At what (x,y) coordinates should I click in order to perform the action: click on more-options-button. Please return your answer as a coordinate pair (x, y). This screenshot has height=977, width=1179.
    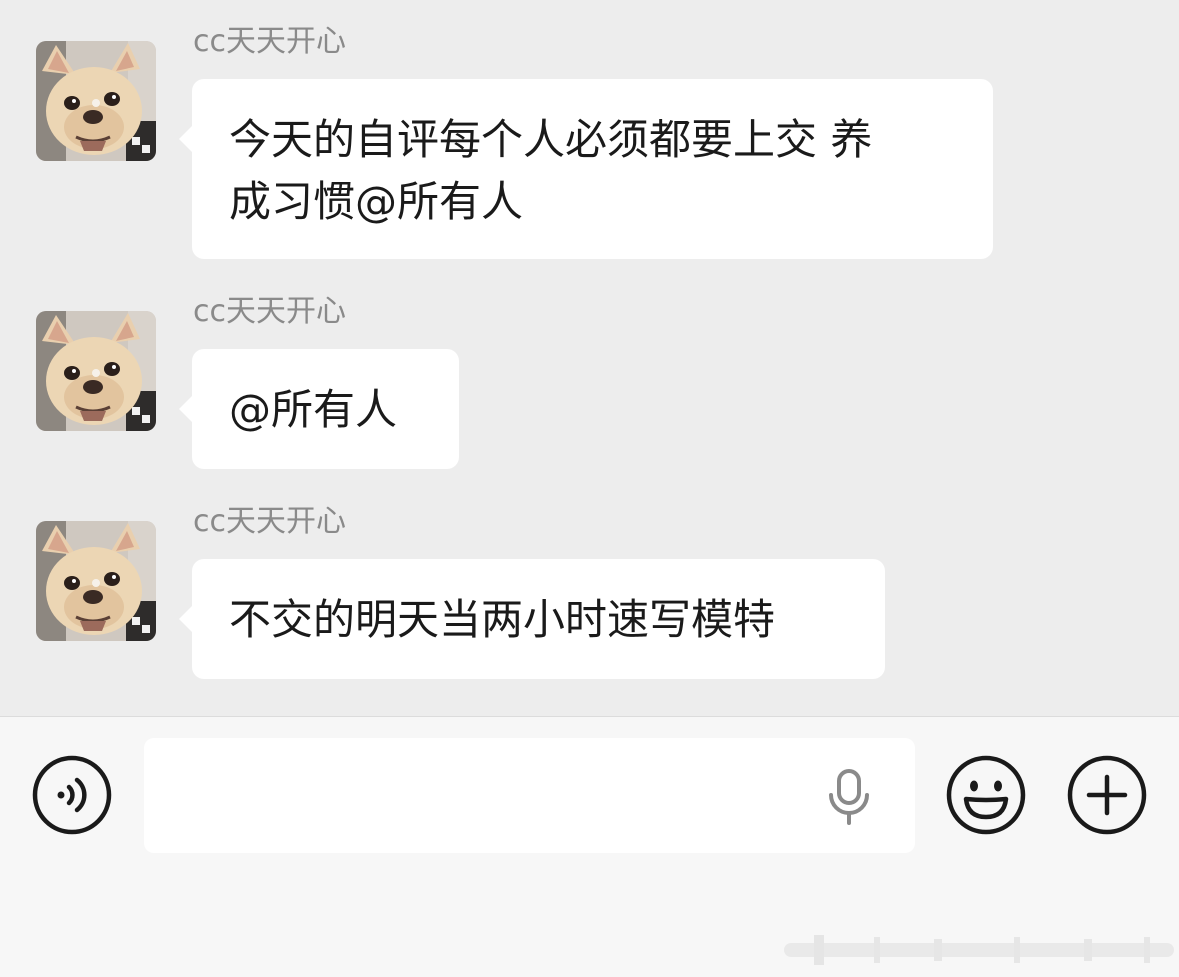
    Looking at the image, I should click on (1107, 795).